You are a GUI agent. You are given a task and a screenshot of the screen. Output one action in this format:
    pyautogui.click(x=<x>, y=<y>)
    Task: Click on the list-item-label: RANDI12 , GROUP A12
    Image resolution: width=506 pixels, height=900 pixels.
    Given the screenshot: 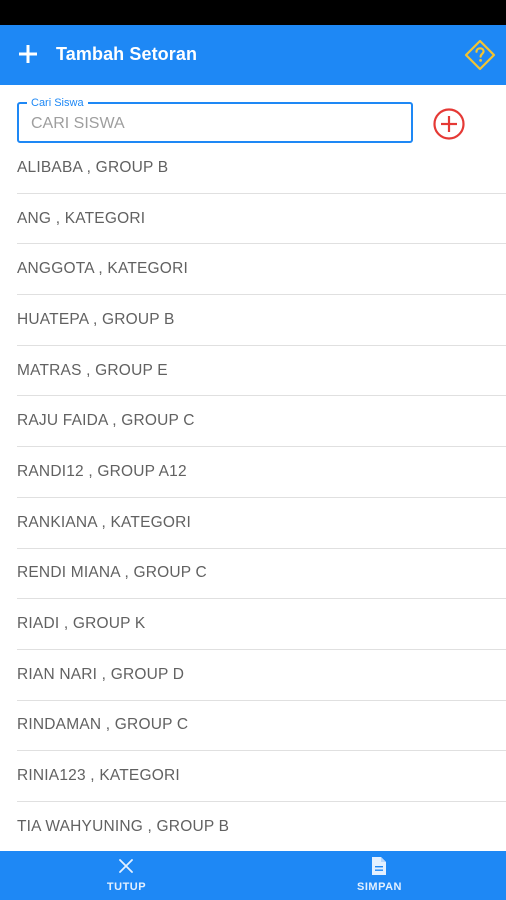 What is the action you would take?
    pyautogui.click(x=102, y=471)
    